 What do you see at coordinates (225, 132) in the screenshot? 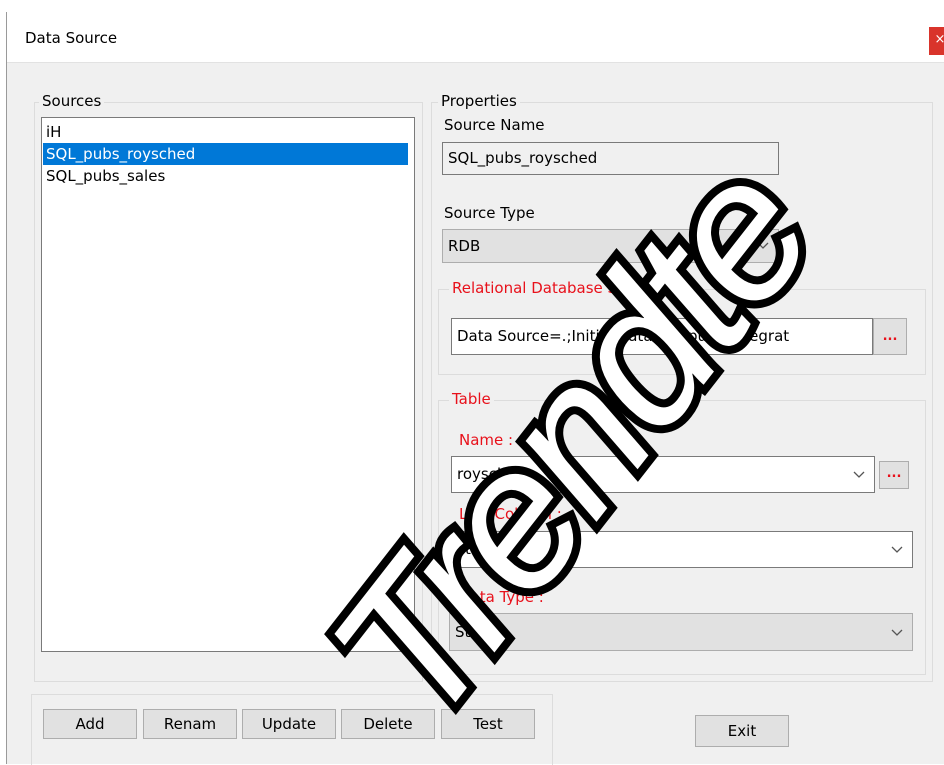
I see `list-item: iH` at bounding box center [225, 132].